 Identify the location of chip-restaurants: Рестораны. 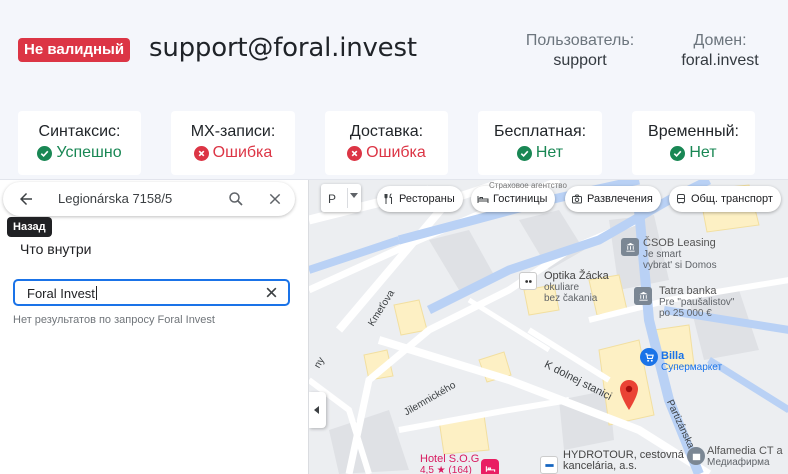
(420, 199).